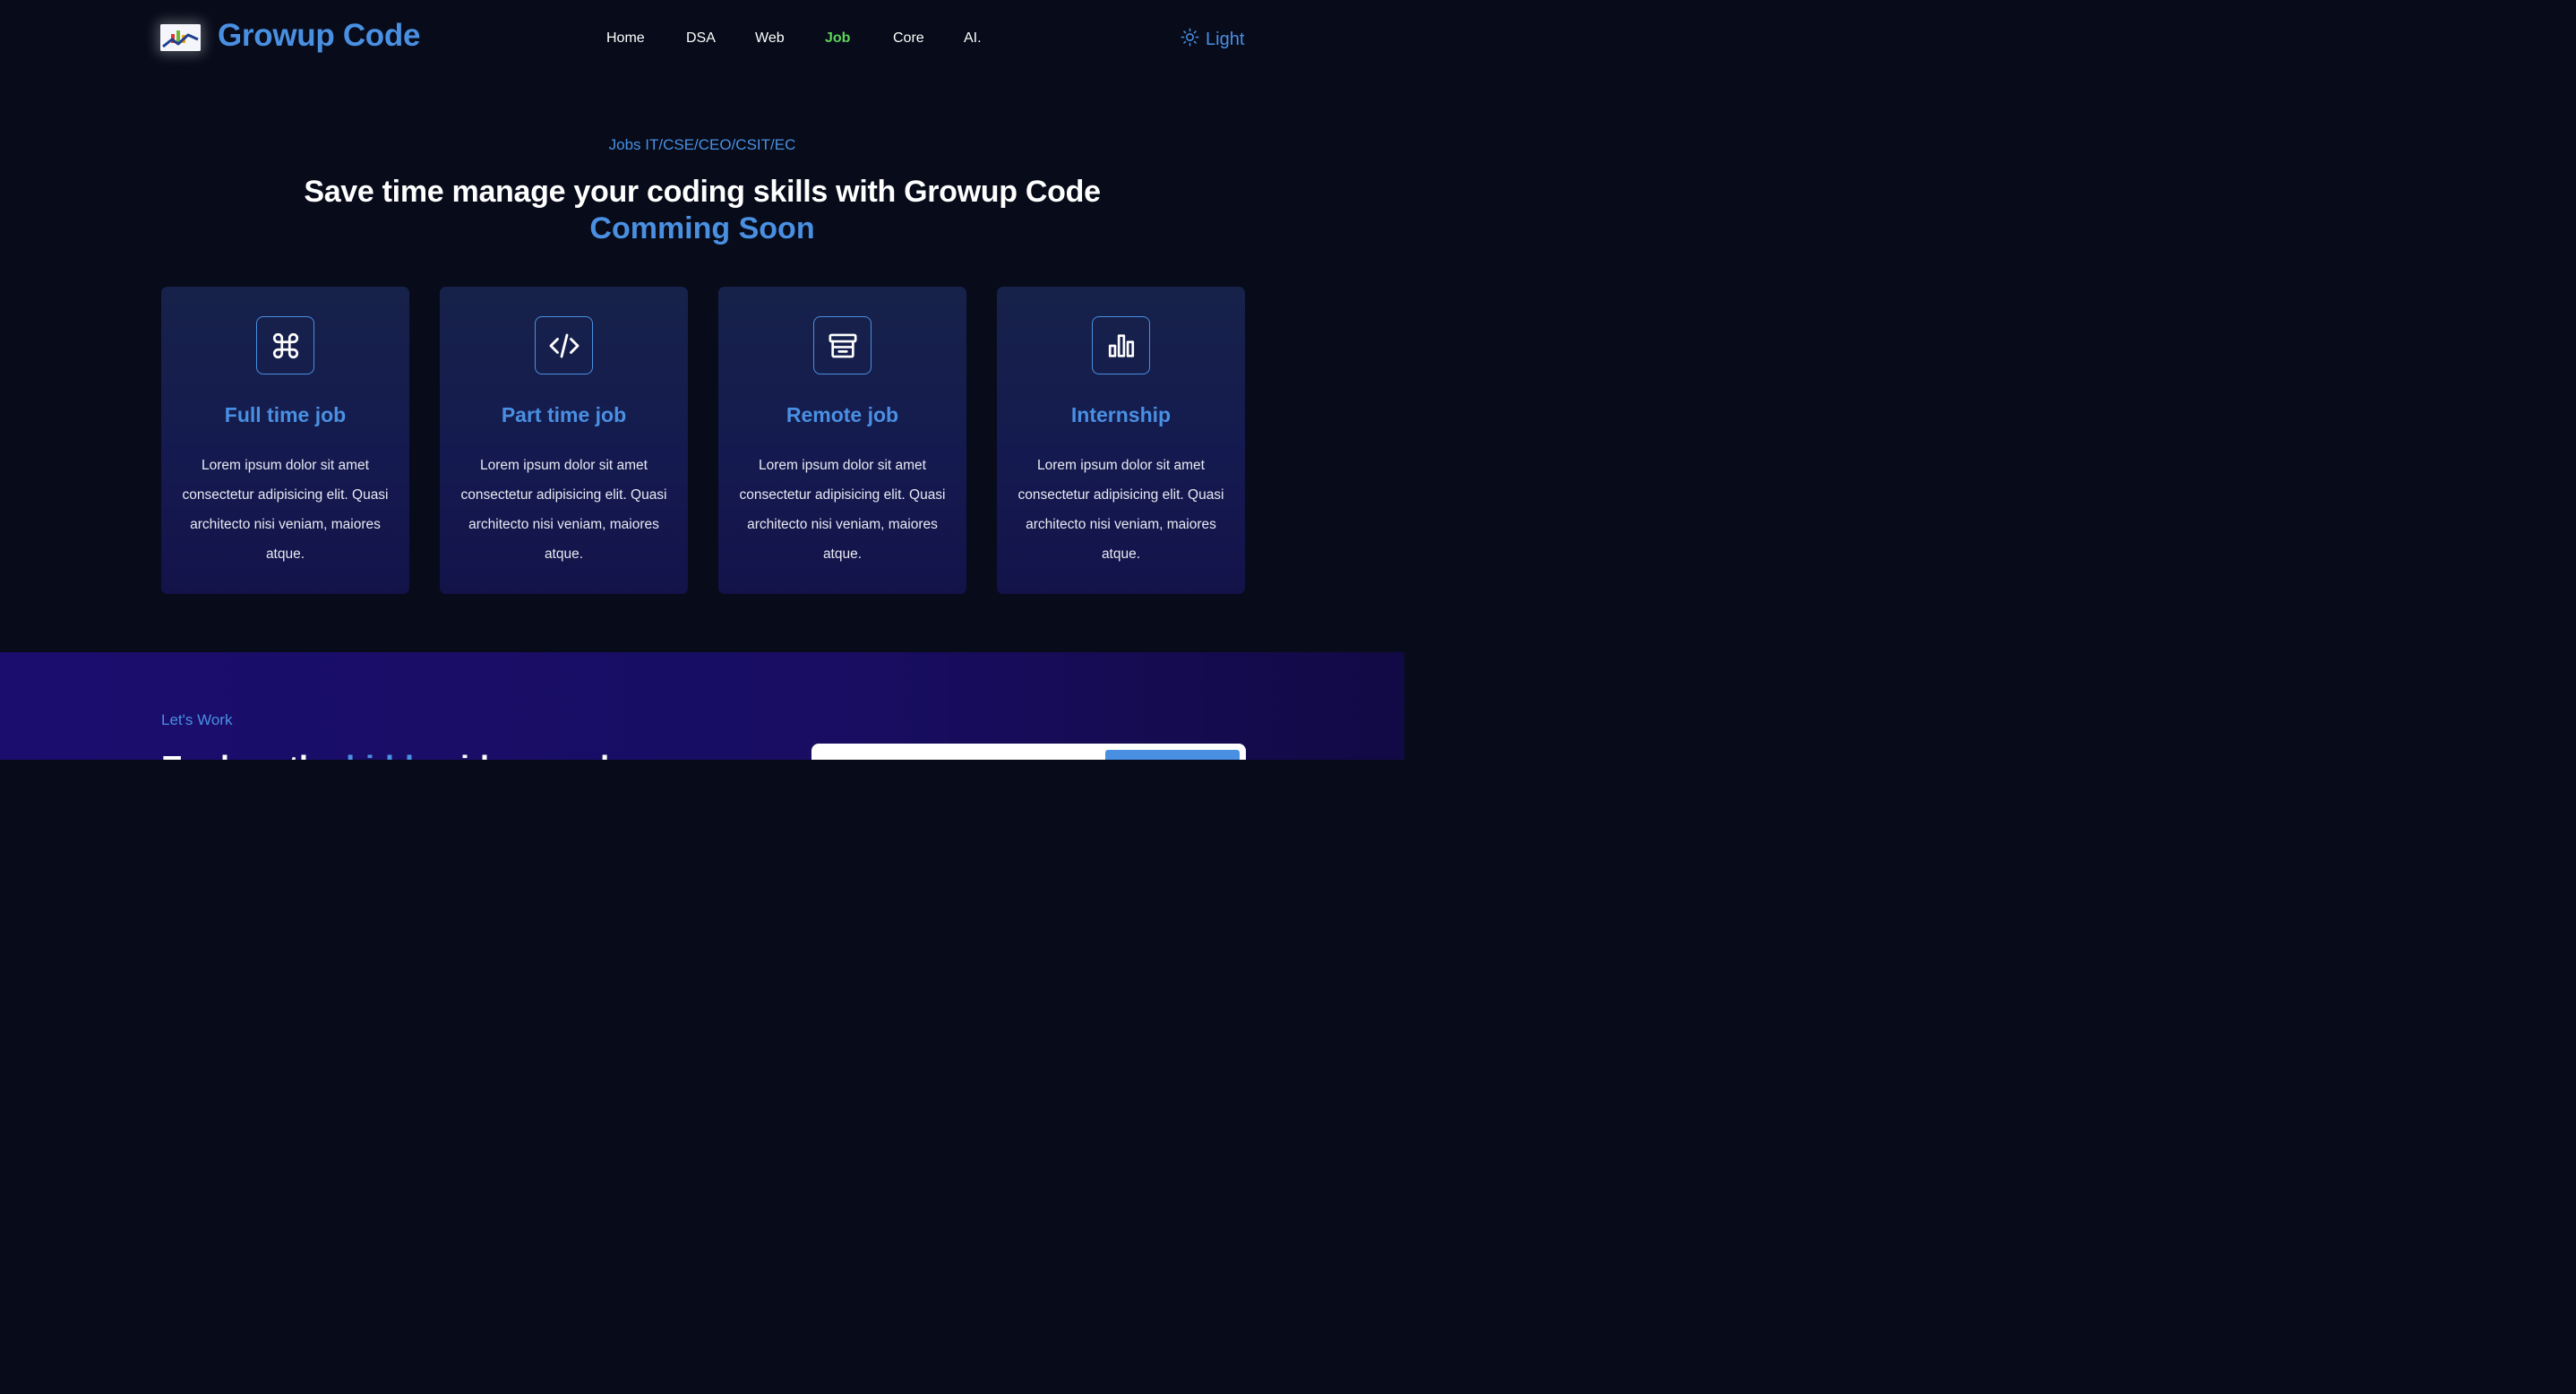  Describe the element at coordinates (1121, 345) in the screenshot. I see `bar-chart-icon` at that location.